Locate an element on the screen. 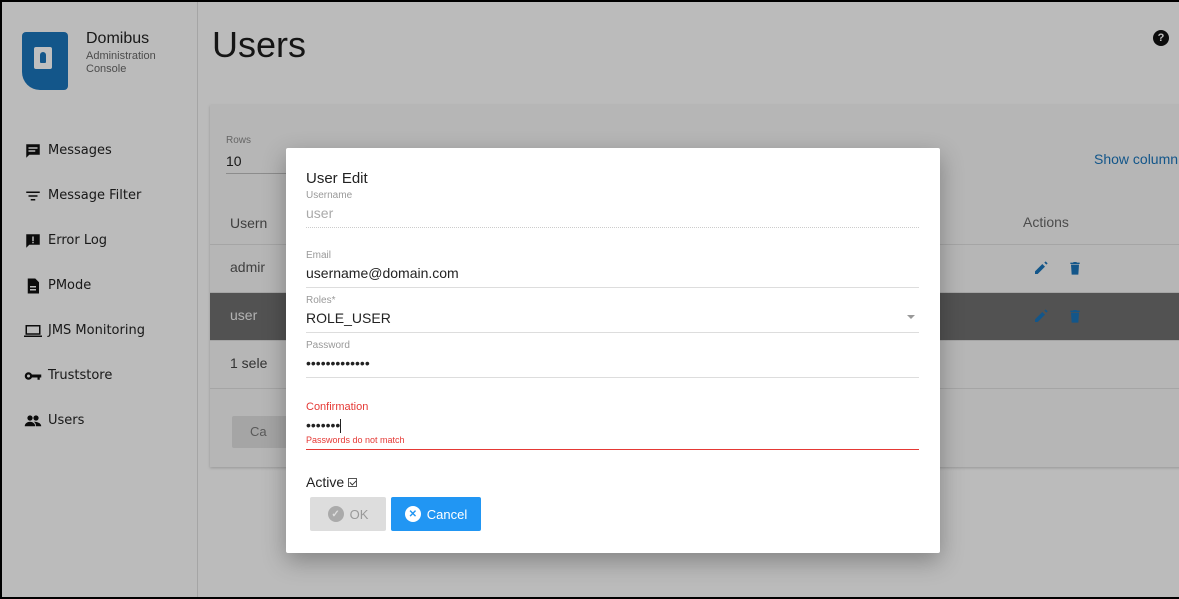  email-input: username@domain.com is located at coordinates (612, 276).